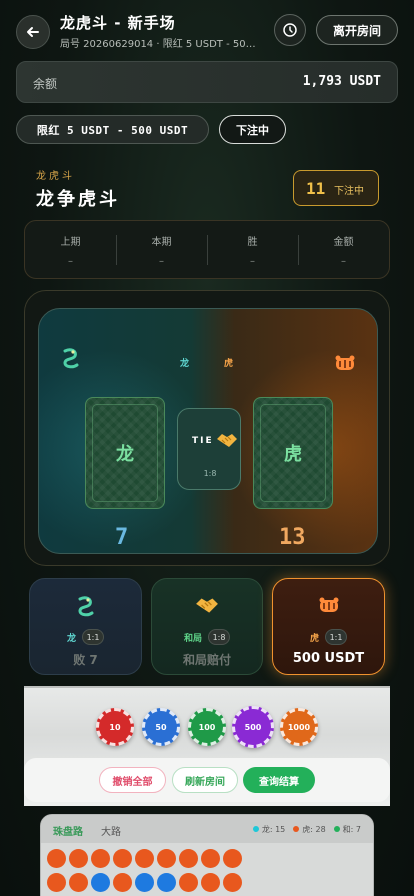 This screenshot has height=896, width=414. Describe the element at coordinates (85, 626) in the screenshot. I see `bet-dragon-panel: 龙 1:1 败 7` at that location.